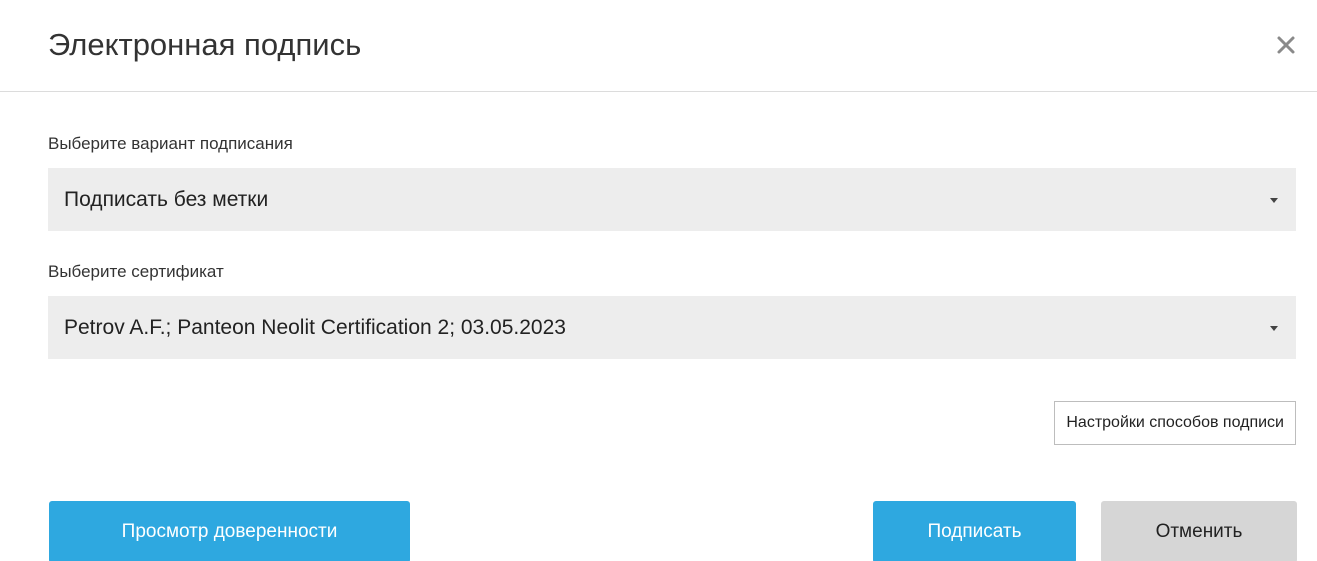 The width and height of the screenshot is (1317, 561). What do you see at coordinates (205, 44) in the screenshot?
I see `dialog-title: Электронная подпись` at bounding box center [205, 44].